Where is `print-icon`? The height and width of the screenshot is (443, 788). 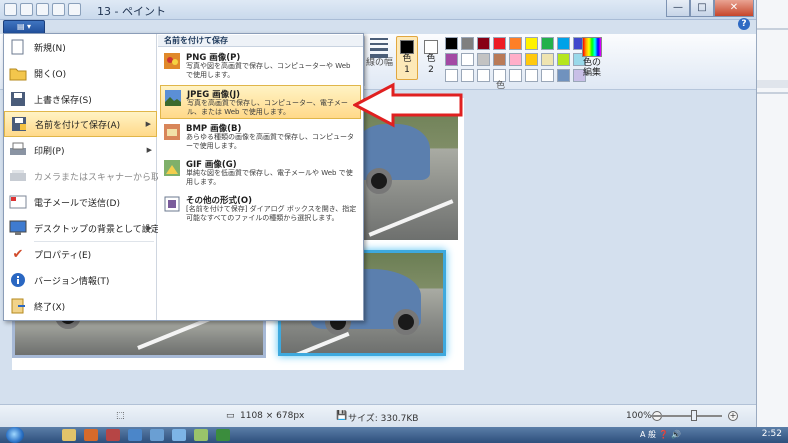 print-icon is located at coordinates (18, 150).